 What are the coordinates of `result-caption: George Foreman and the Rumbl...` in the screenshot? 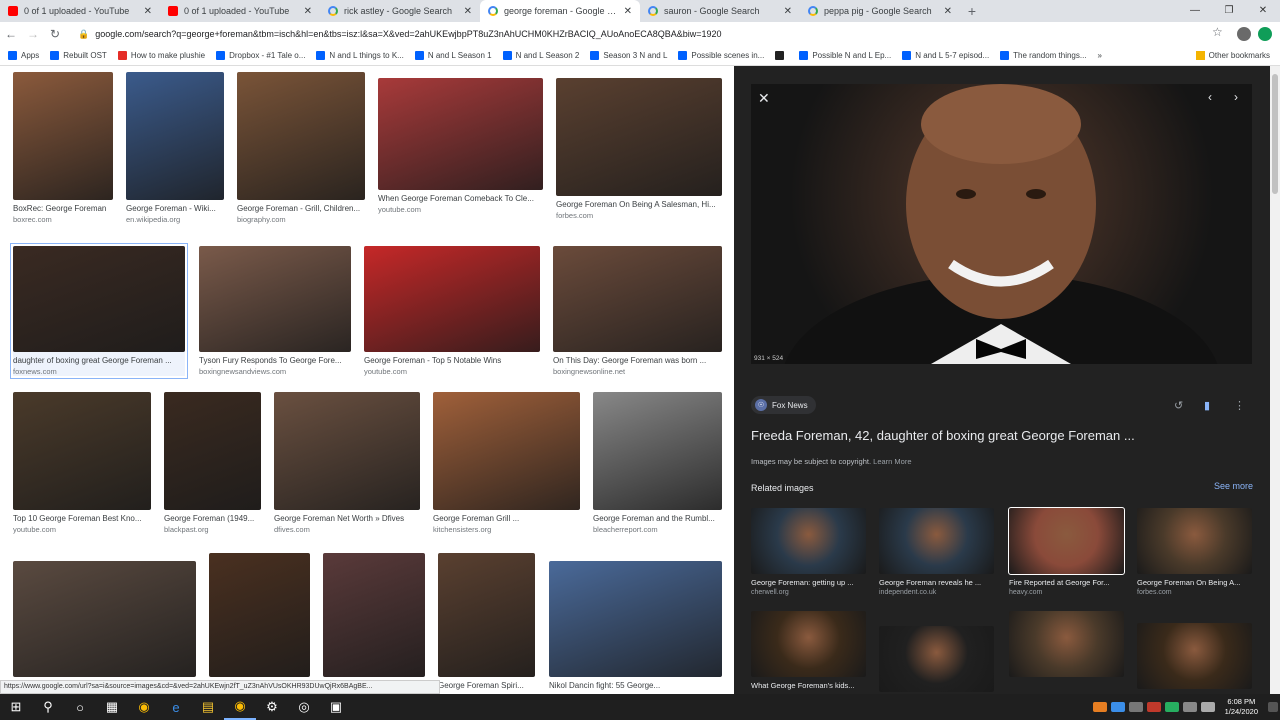 It's located at (657, 518).